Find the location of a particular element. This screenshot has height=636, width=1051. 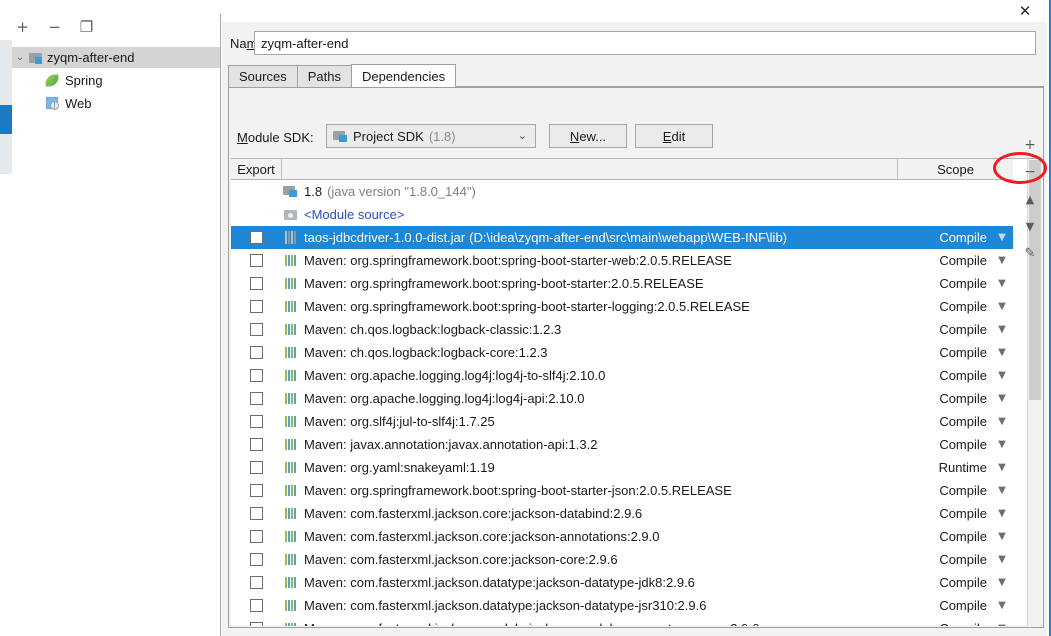

edit-dependency-icon: ✎ is located at coordinates (1030, 253).